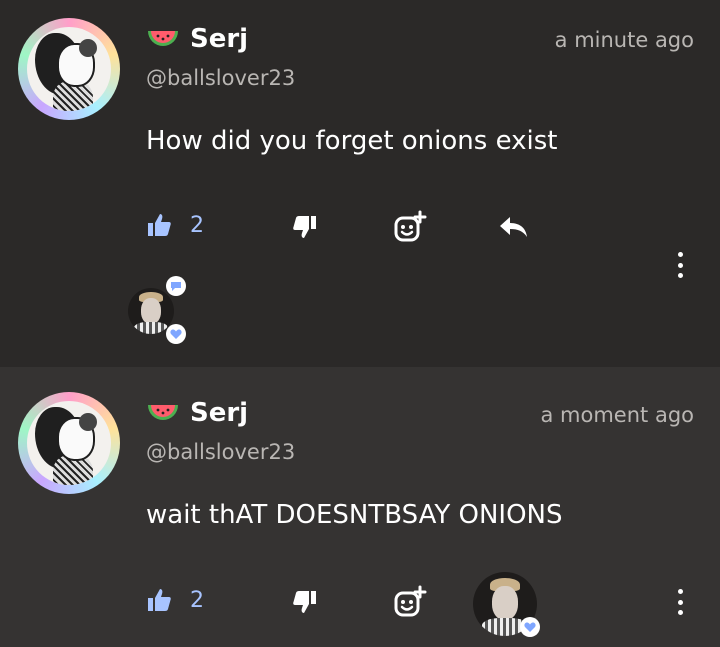 Image resolution: width=720 pixels, height=647 pixels. I want to click on comment-timestamp: a minute ago, so click(624, 40).